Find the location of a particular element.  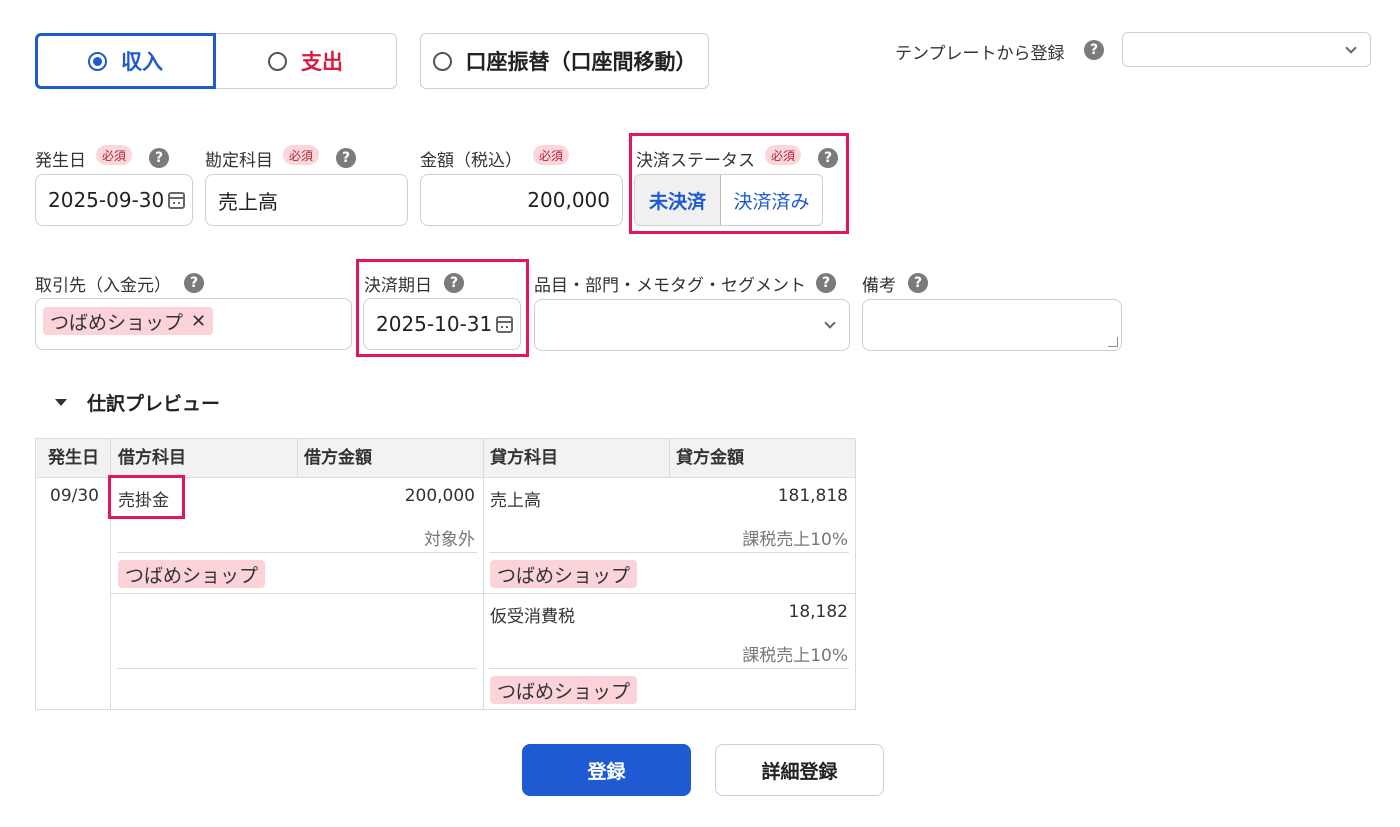

table-header: 発生日 借方科目 借方金額 貸方科目 貸方金額 is located at coordinates (445, 458).